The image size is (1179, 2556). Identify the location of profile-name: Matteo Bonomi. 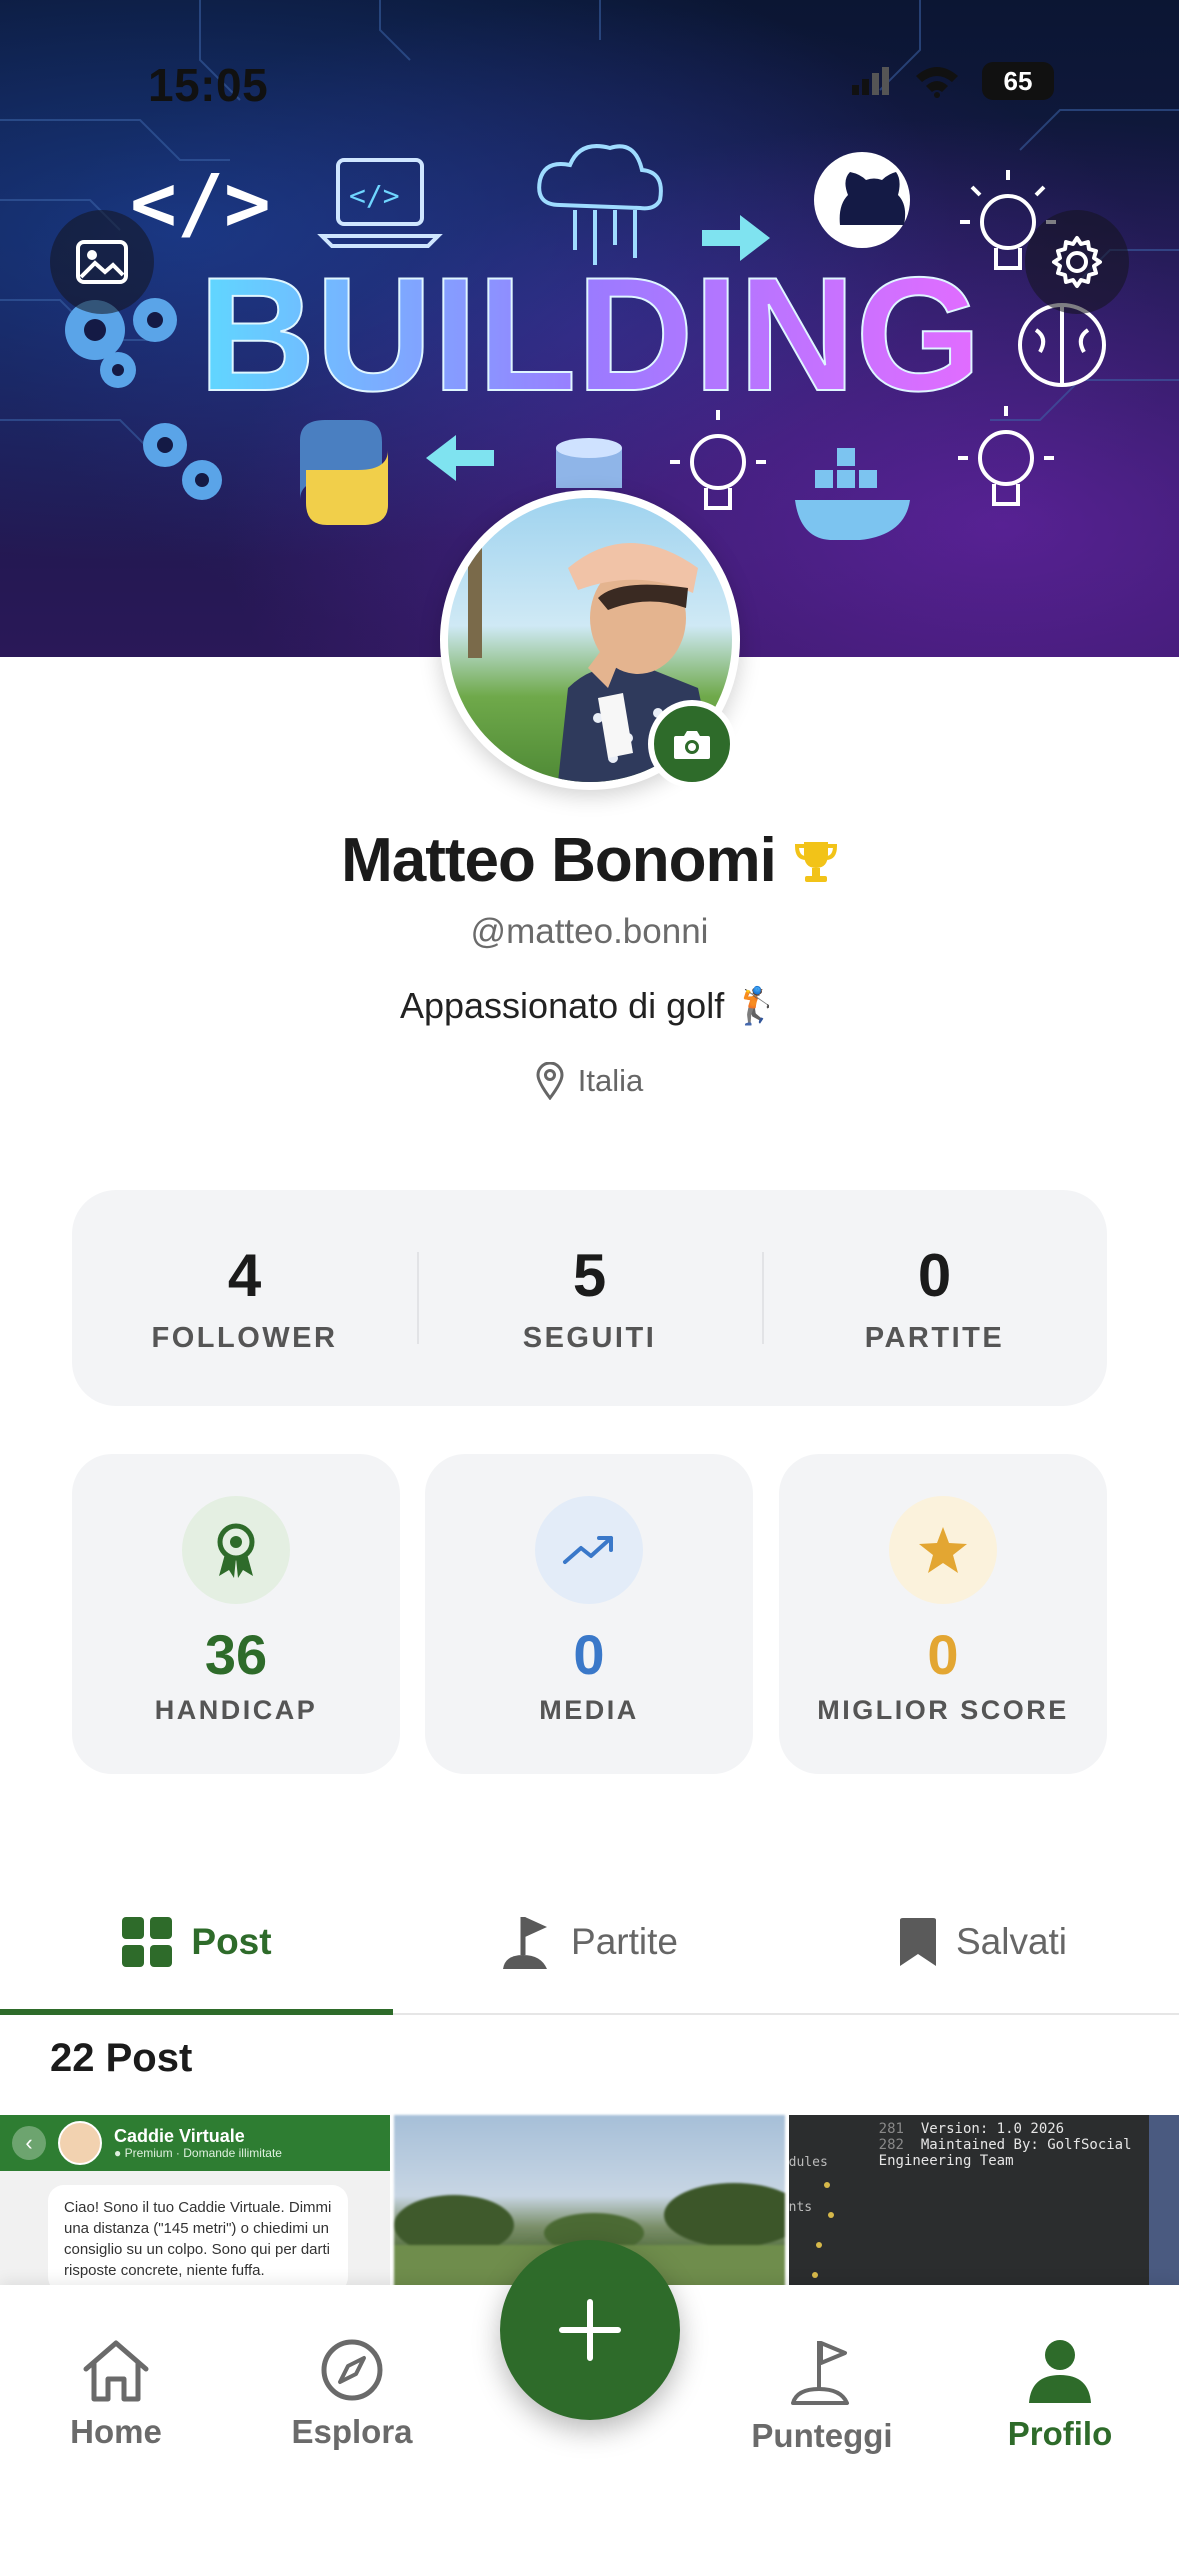
(559, 860).